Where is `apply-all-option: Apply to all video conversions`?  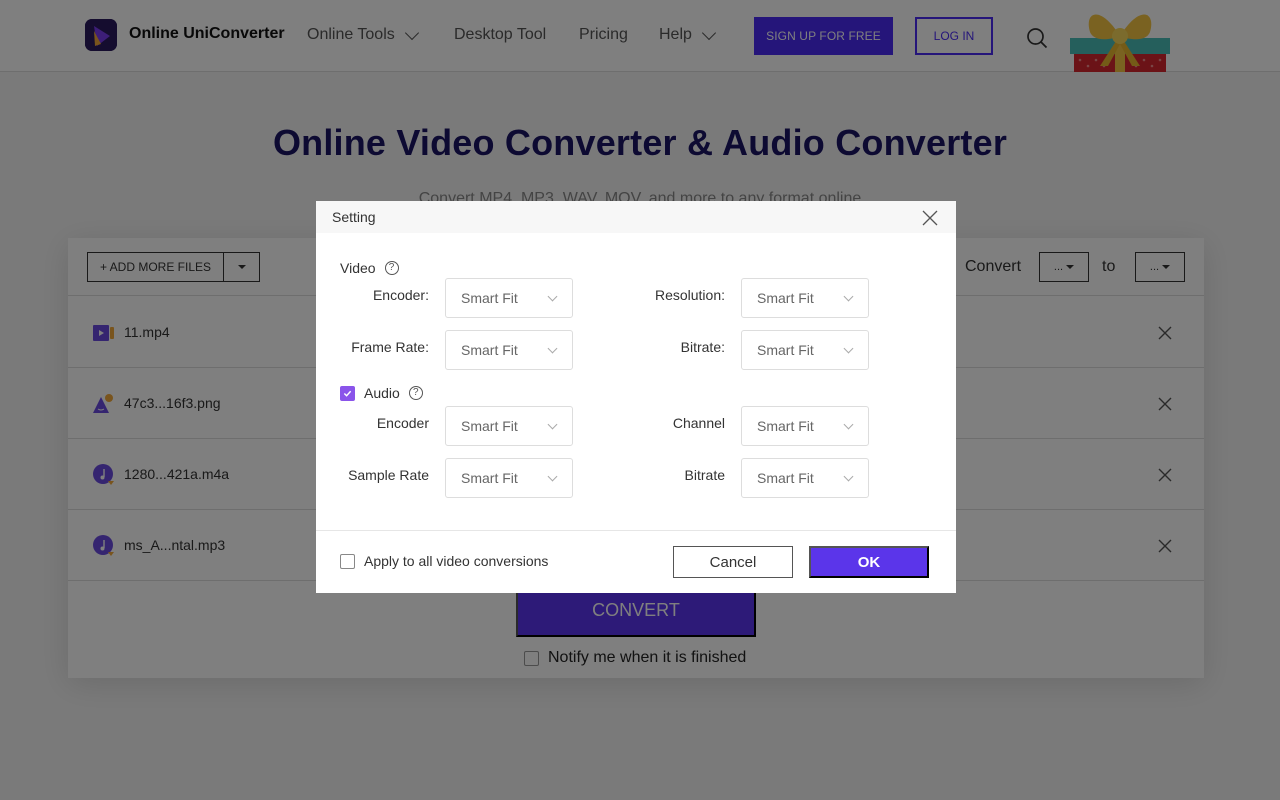 apply-all-option: Apply to all video conversions is located at coordinates (444, 561).